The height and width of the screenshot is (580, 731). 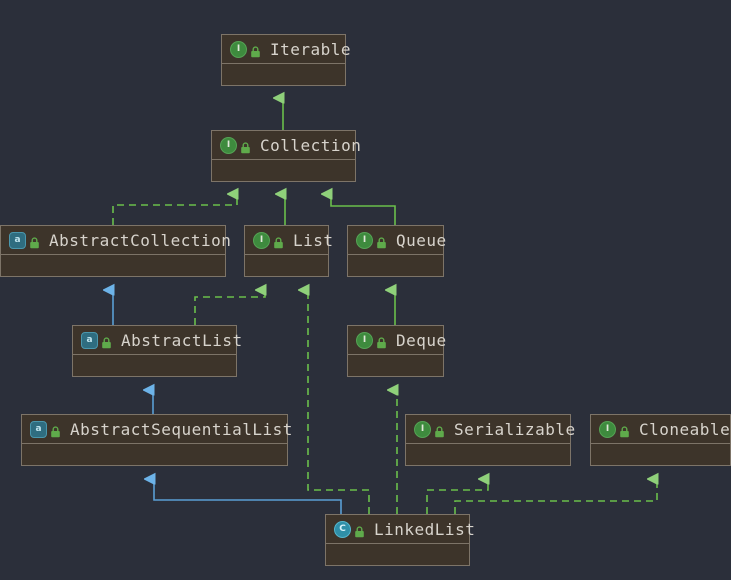 What do you see at coordinates (313, 240) in the screenshot?
I see `class-node-title: List` at bounding box center [313, 240].